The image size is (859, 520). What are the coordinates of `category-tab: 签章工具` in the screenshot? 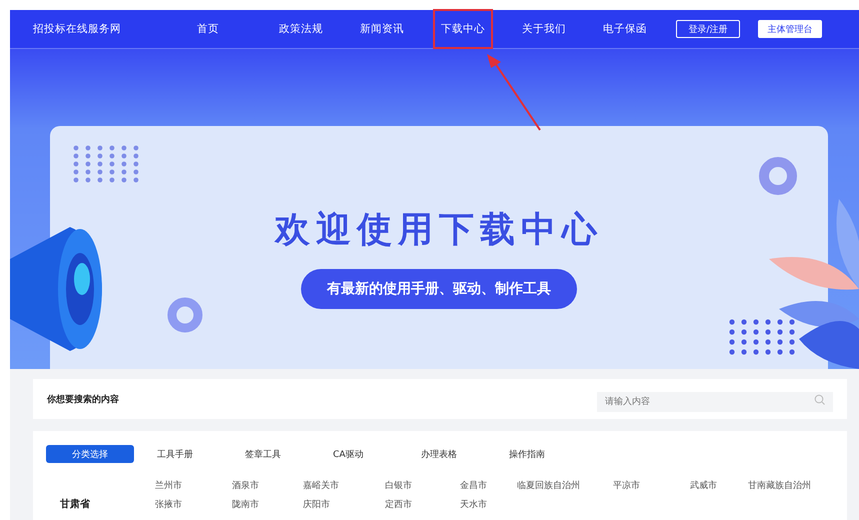 It's located at (289, 454).